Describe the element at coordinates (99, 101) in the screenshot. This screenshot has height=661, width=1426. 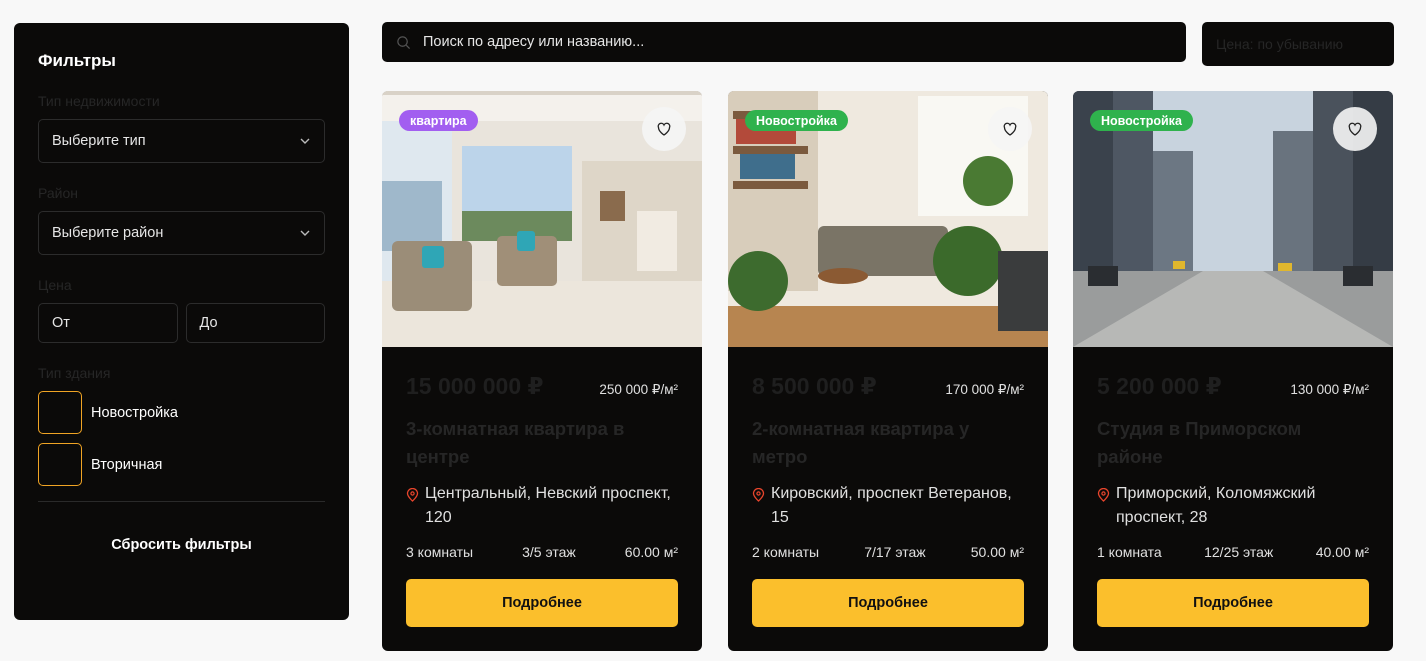
I see `property-type-label: Тип недвижимости` at that location.